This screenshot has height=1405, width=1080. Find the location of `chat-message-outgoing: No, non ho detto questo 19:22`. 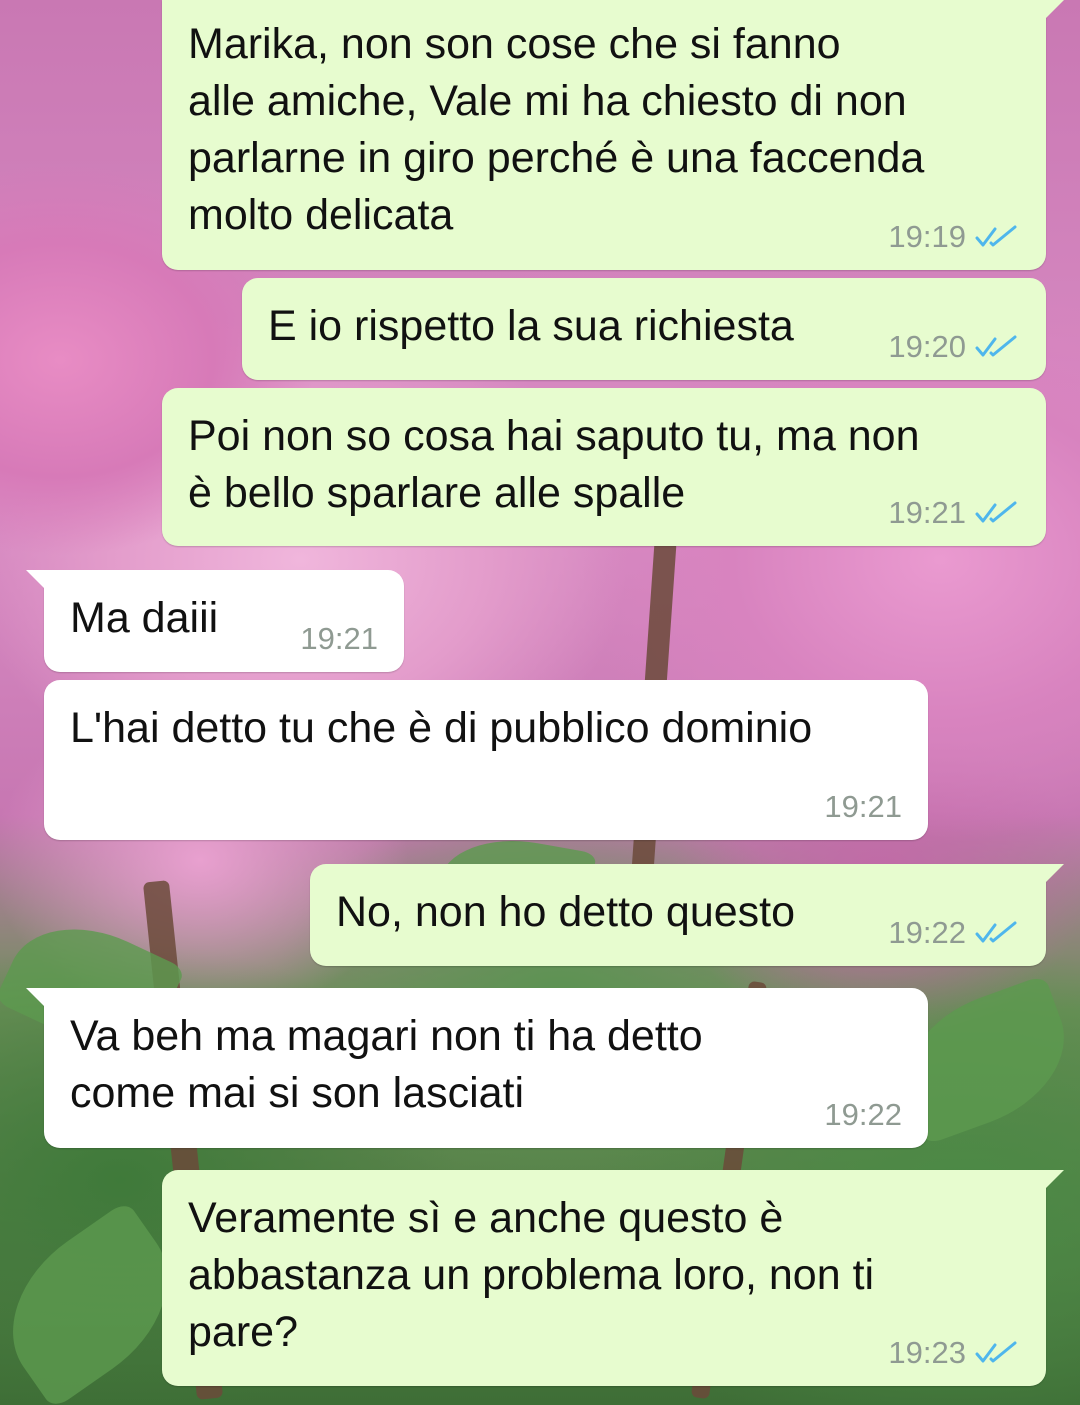

chat-message-outgoing: No, non ho detto questo 19:22 is located at coordinates (687, 915).